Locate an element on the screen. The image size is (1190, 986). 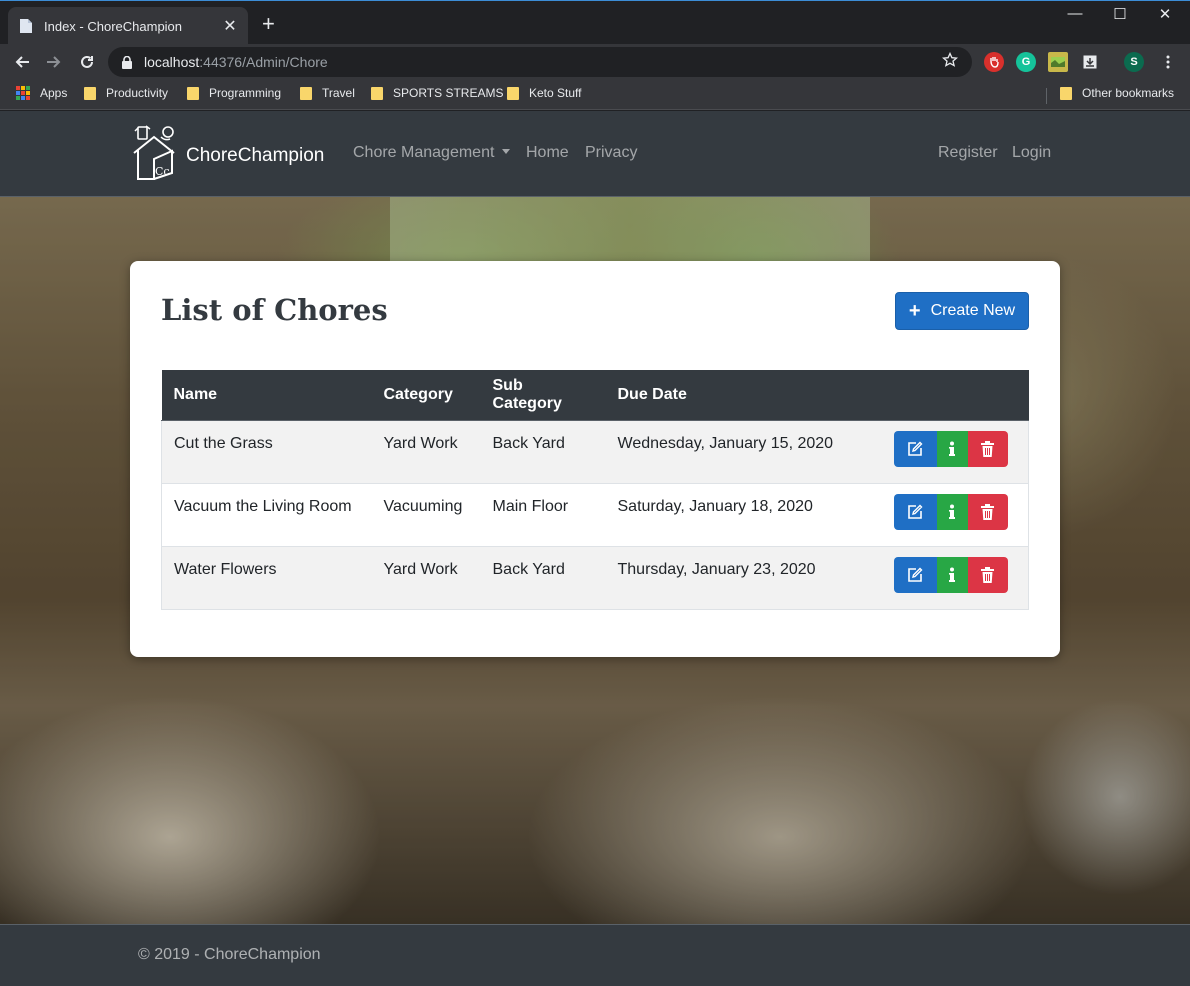
plus-icon: + is located at coordinates (914, 311).